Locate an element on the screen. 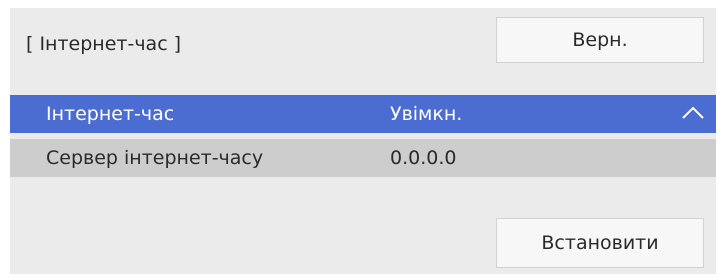 The image size is (720, 278). internet-time-value: Увімкн. is located at coordinates (426, 114).